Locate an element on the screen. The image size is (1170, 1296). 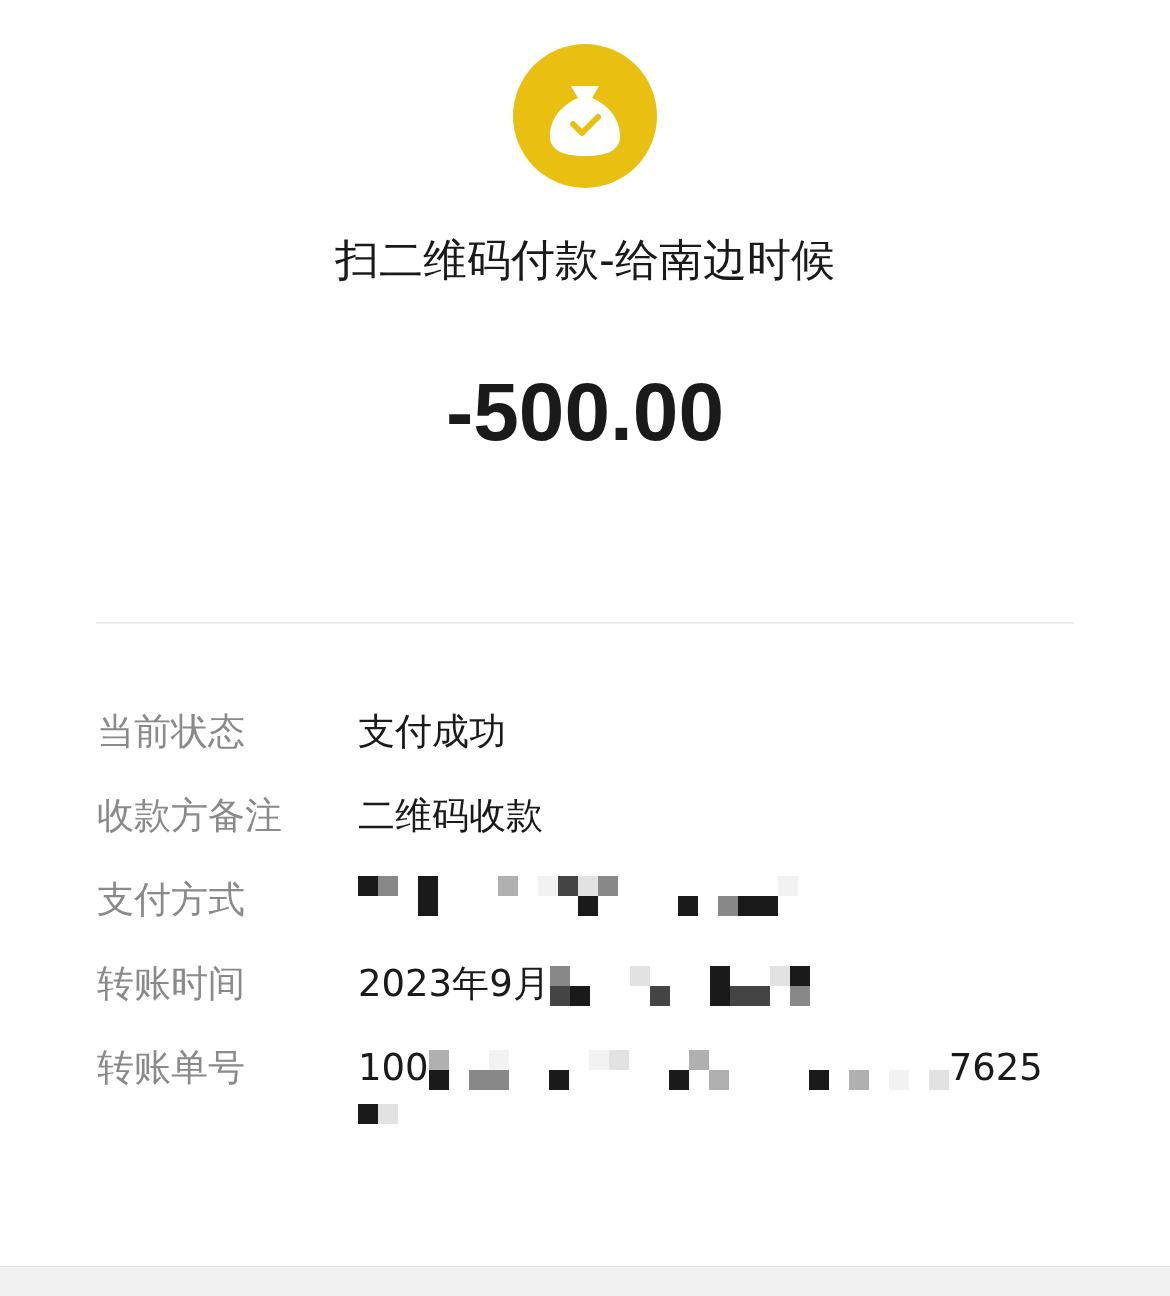
detail-label: 转账时间 is located at coordinates (171, 984).